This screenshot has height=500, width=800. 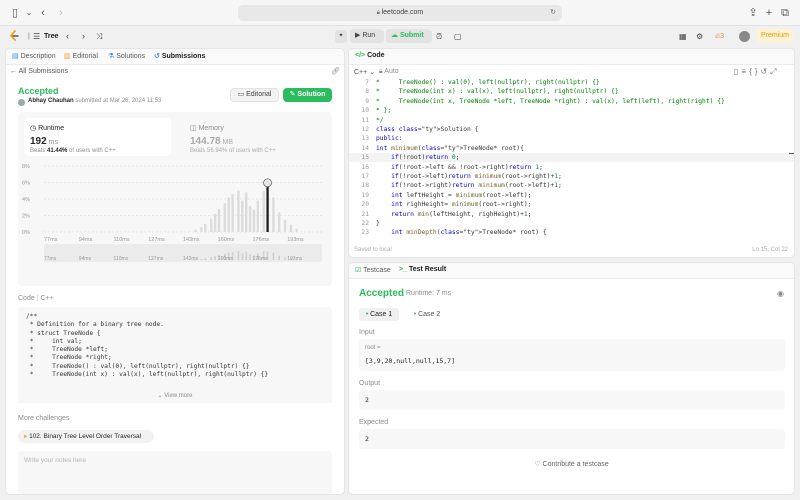 What do you see at coordinates (367, 82) in the screenshot?
I see `line-number: 7` at bounding box center [367, 82].